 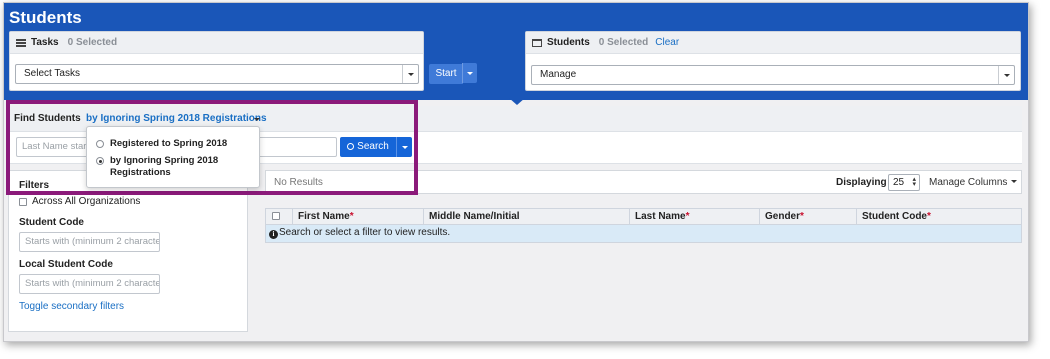 I want to click on manage-columns-button: Manage Columns, so click(x=973, y=182).